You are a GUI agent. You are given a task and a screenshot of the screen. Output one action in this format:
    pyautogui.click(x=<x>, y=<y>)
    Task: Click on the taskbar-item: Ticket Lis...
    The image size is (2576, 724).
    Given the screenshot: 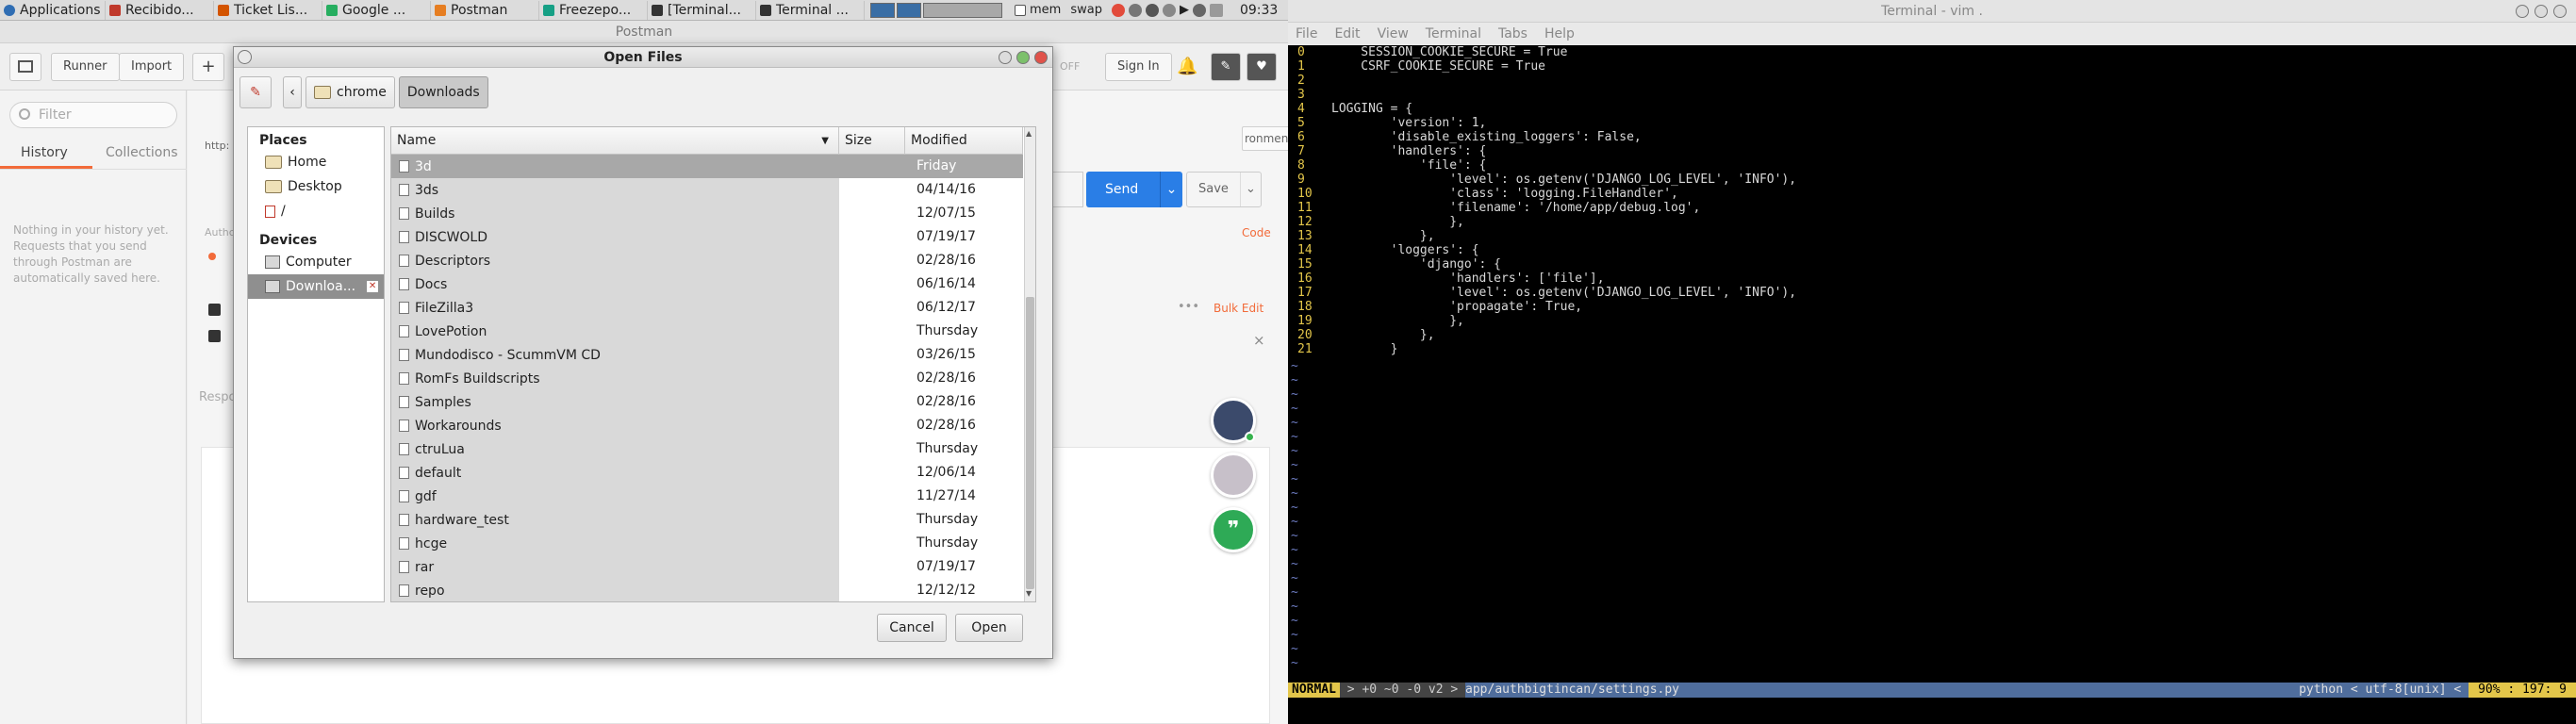 What is the action you would take?
    pyautogui.click(x=268, y=10)
    